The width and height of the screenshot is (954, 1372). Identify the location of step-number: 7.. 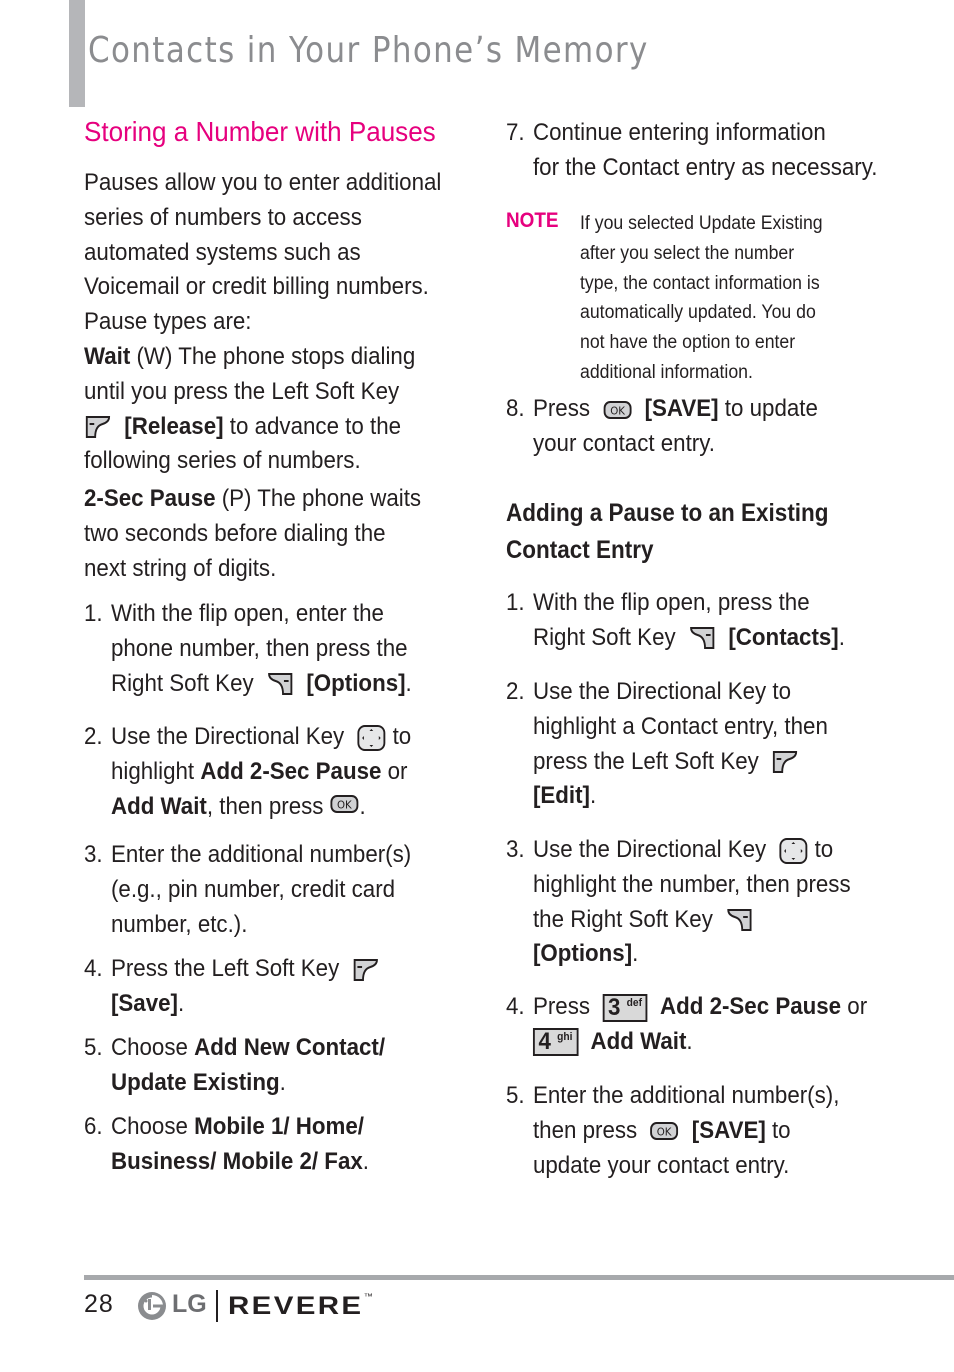
(515, 132).